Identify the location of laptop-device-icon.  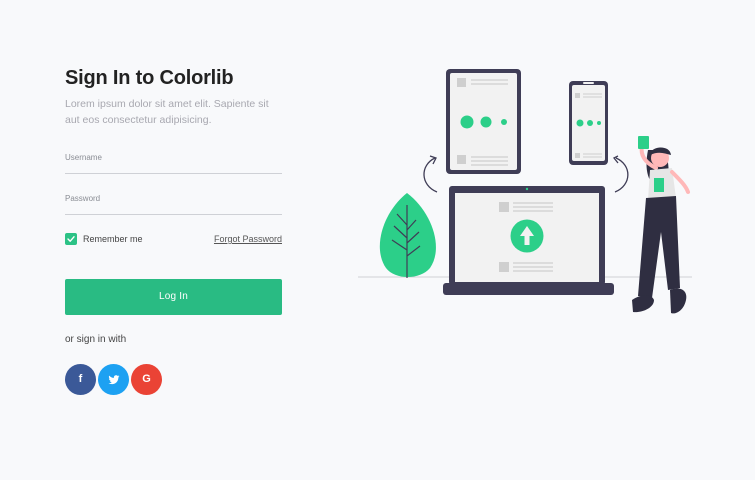
(528, 240).